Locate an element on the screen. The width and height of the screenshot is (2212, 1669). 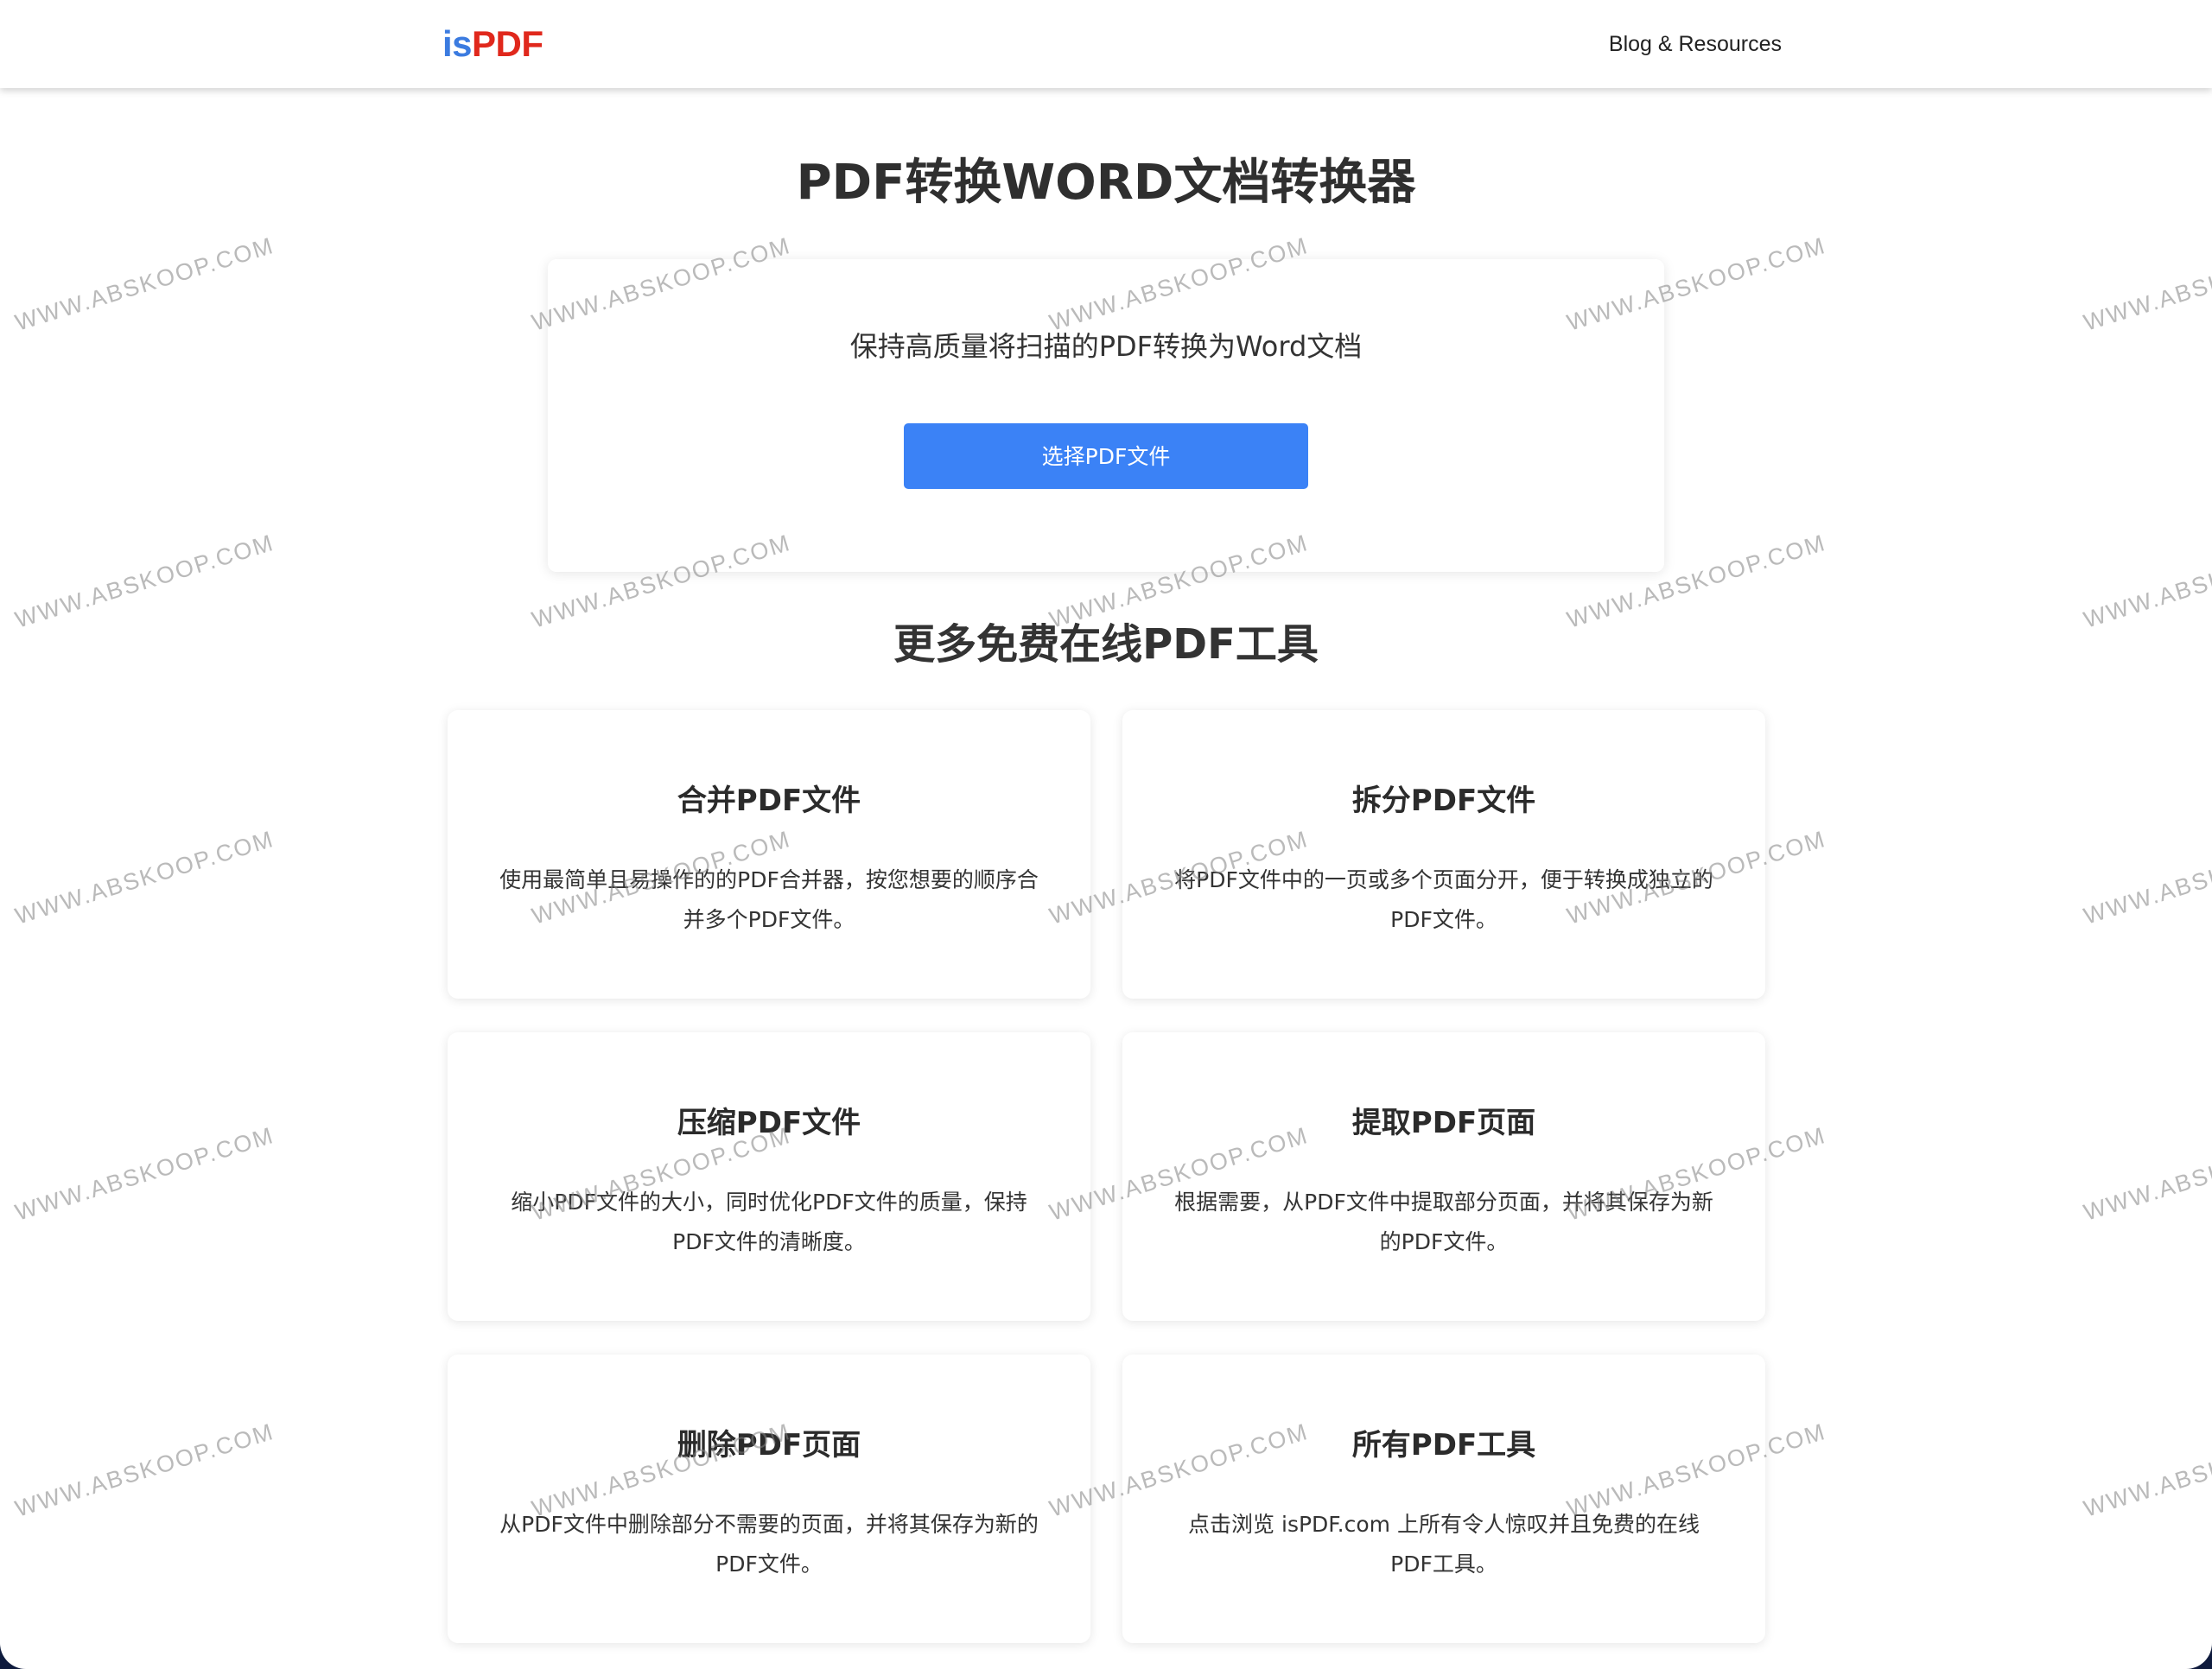
logo-text-is: is is located at coordinates (457, 43).